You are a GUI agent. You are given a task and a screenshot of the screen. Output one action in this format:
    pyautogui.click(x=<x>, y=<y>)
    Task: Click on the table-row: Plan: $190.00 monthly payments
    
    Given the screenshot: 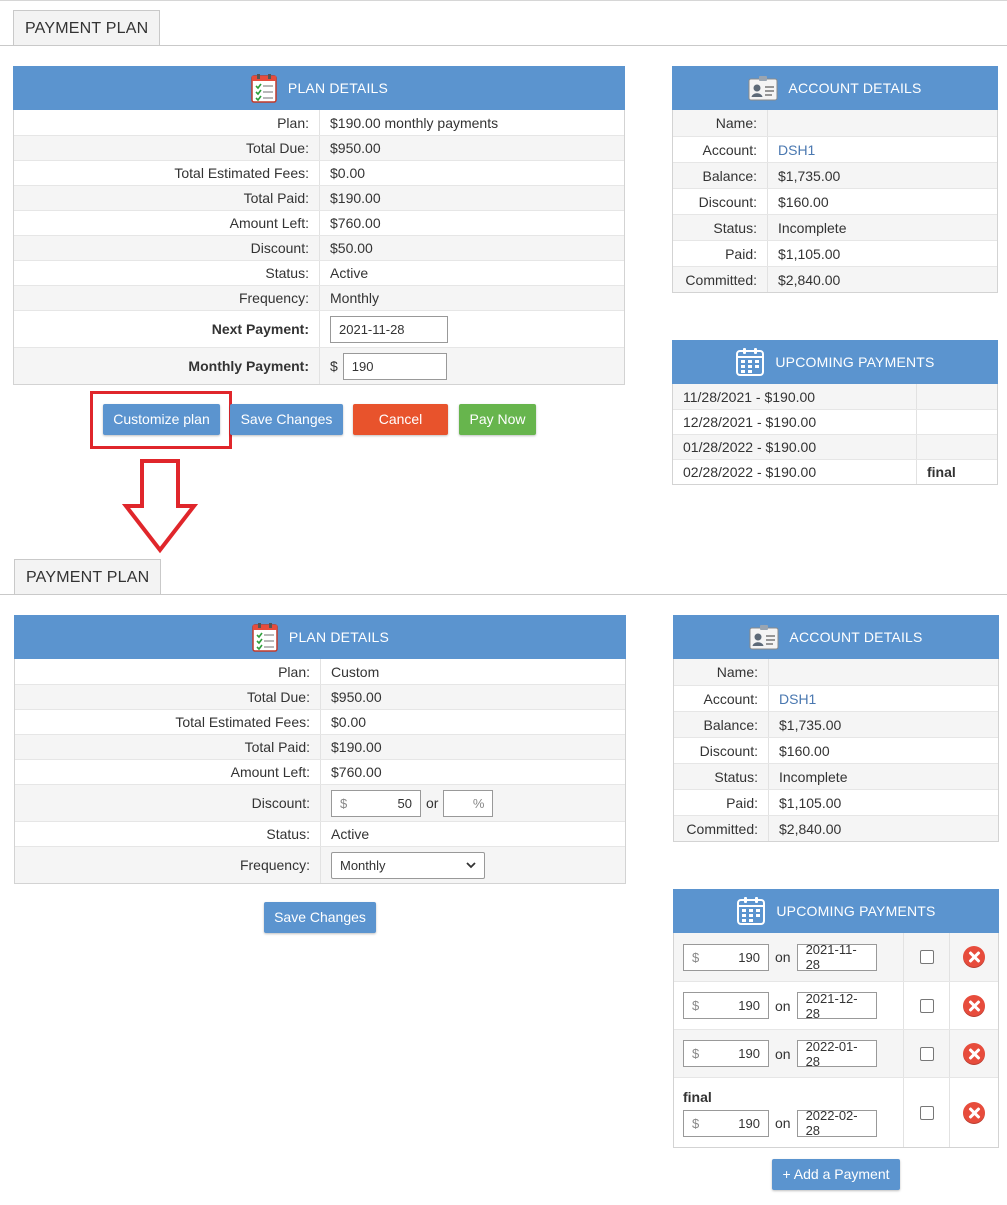 What is the action you would take?
    pyautogui.click(x=319, y=122)
    